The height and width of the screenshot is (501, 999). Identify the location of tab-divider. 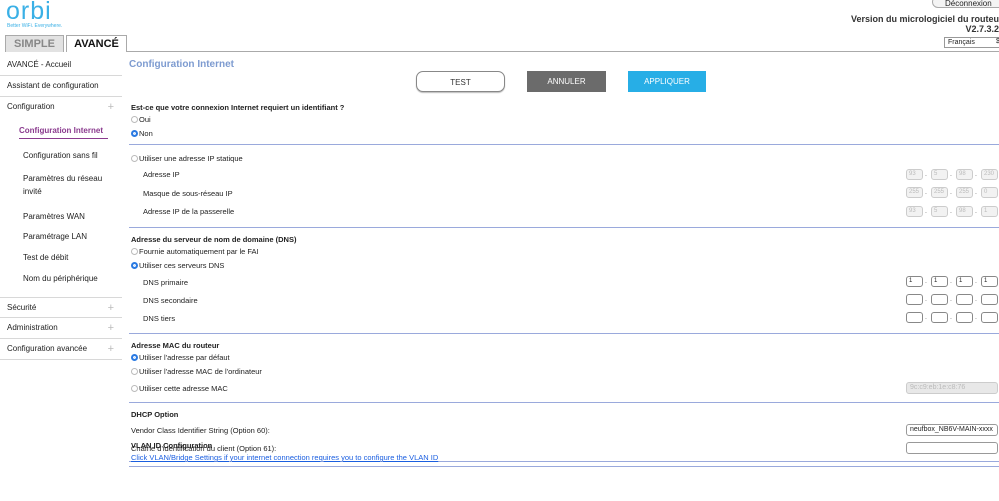
(563, 51).